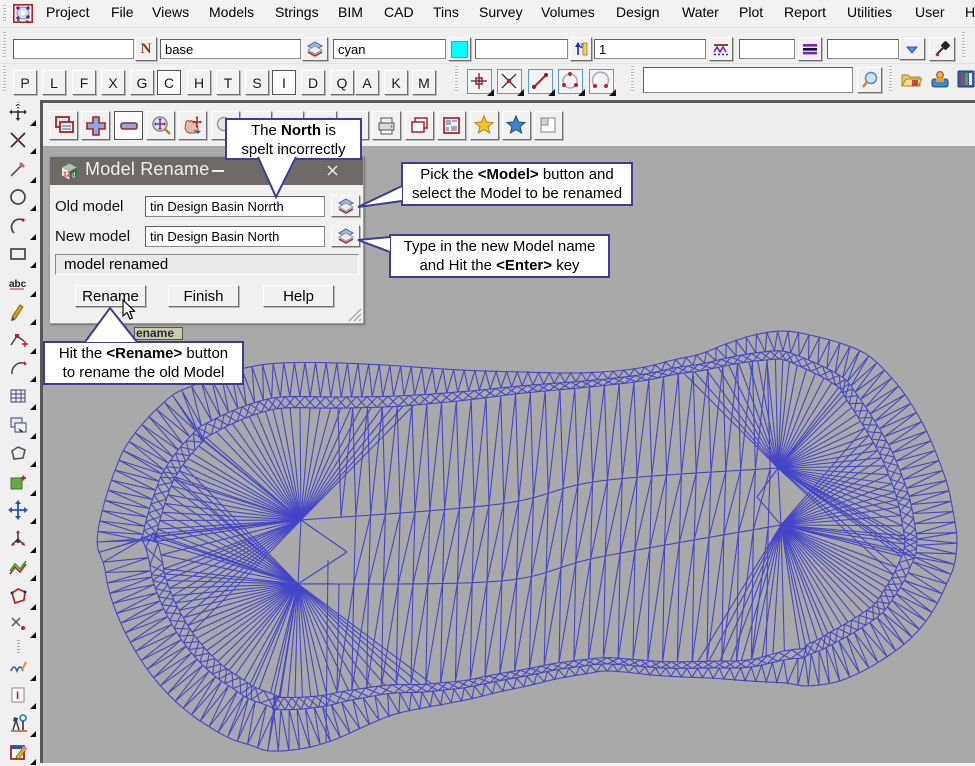 The width and height of the screenshot is (975, 766). What do you see at coordinates (67, 175) in the screenshot?
I see `svg-text: 12` at bounding box center [67, 175].